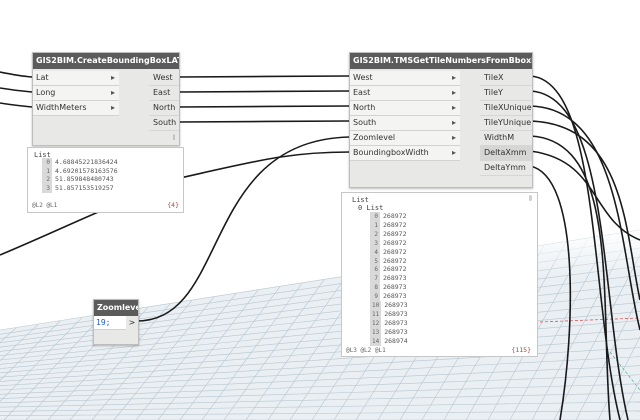 This screenshot has width=640, height=420. I want to click on port-label: WidthMeters, so click(61, 107).